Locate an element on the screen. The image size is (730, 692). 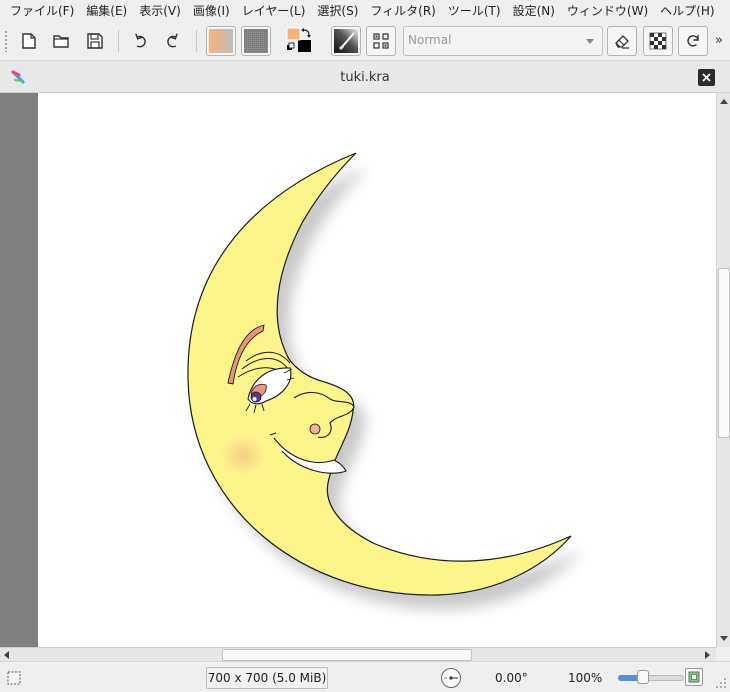
menu-help: ヘルプ(H) is located at coordinates (687, 11).